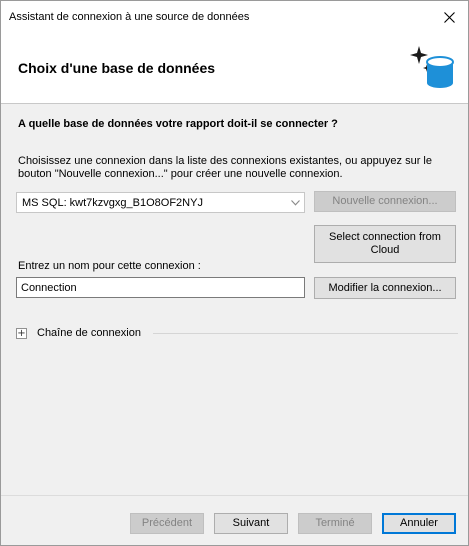 Image resolution: width=469 pixels, height=546 pixels. I want to click on chevron-down-icon, so click(295, 202).